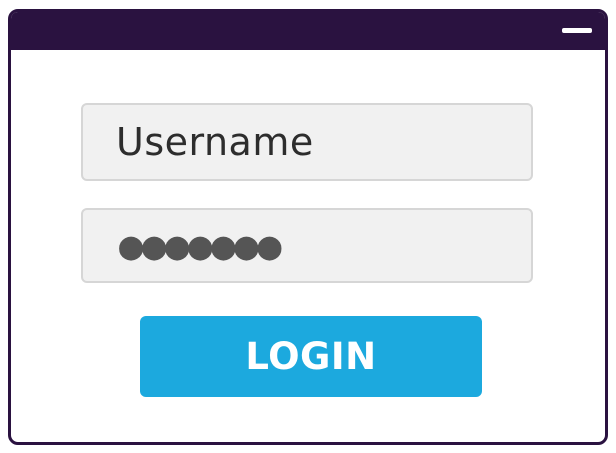 The image size is (616, 453). Describe the element at coordinates (215, 142) in the screenshot. I see `username-placeholder: Username` at that location.